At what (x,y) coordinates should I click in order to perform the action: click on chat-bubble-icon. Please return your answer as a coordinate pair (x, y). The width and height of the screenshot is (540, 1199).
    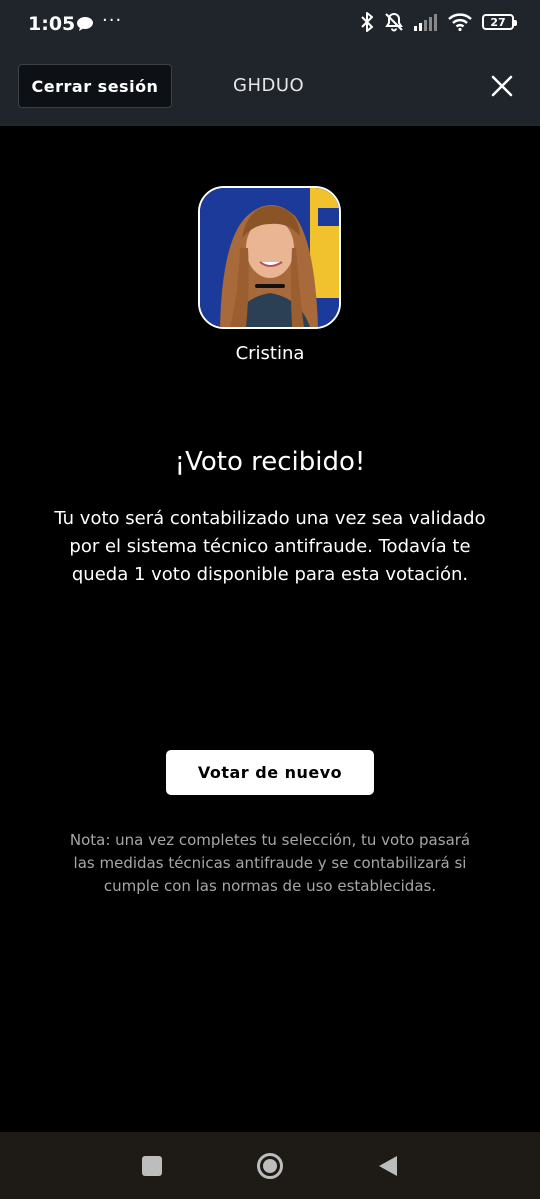
    Looking at the image, I should click on (85, 26).